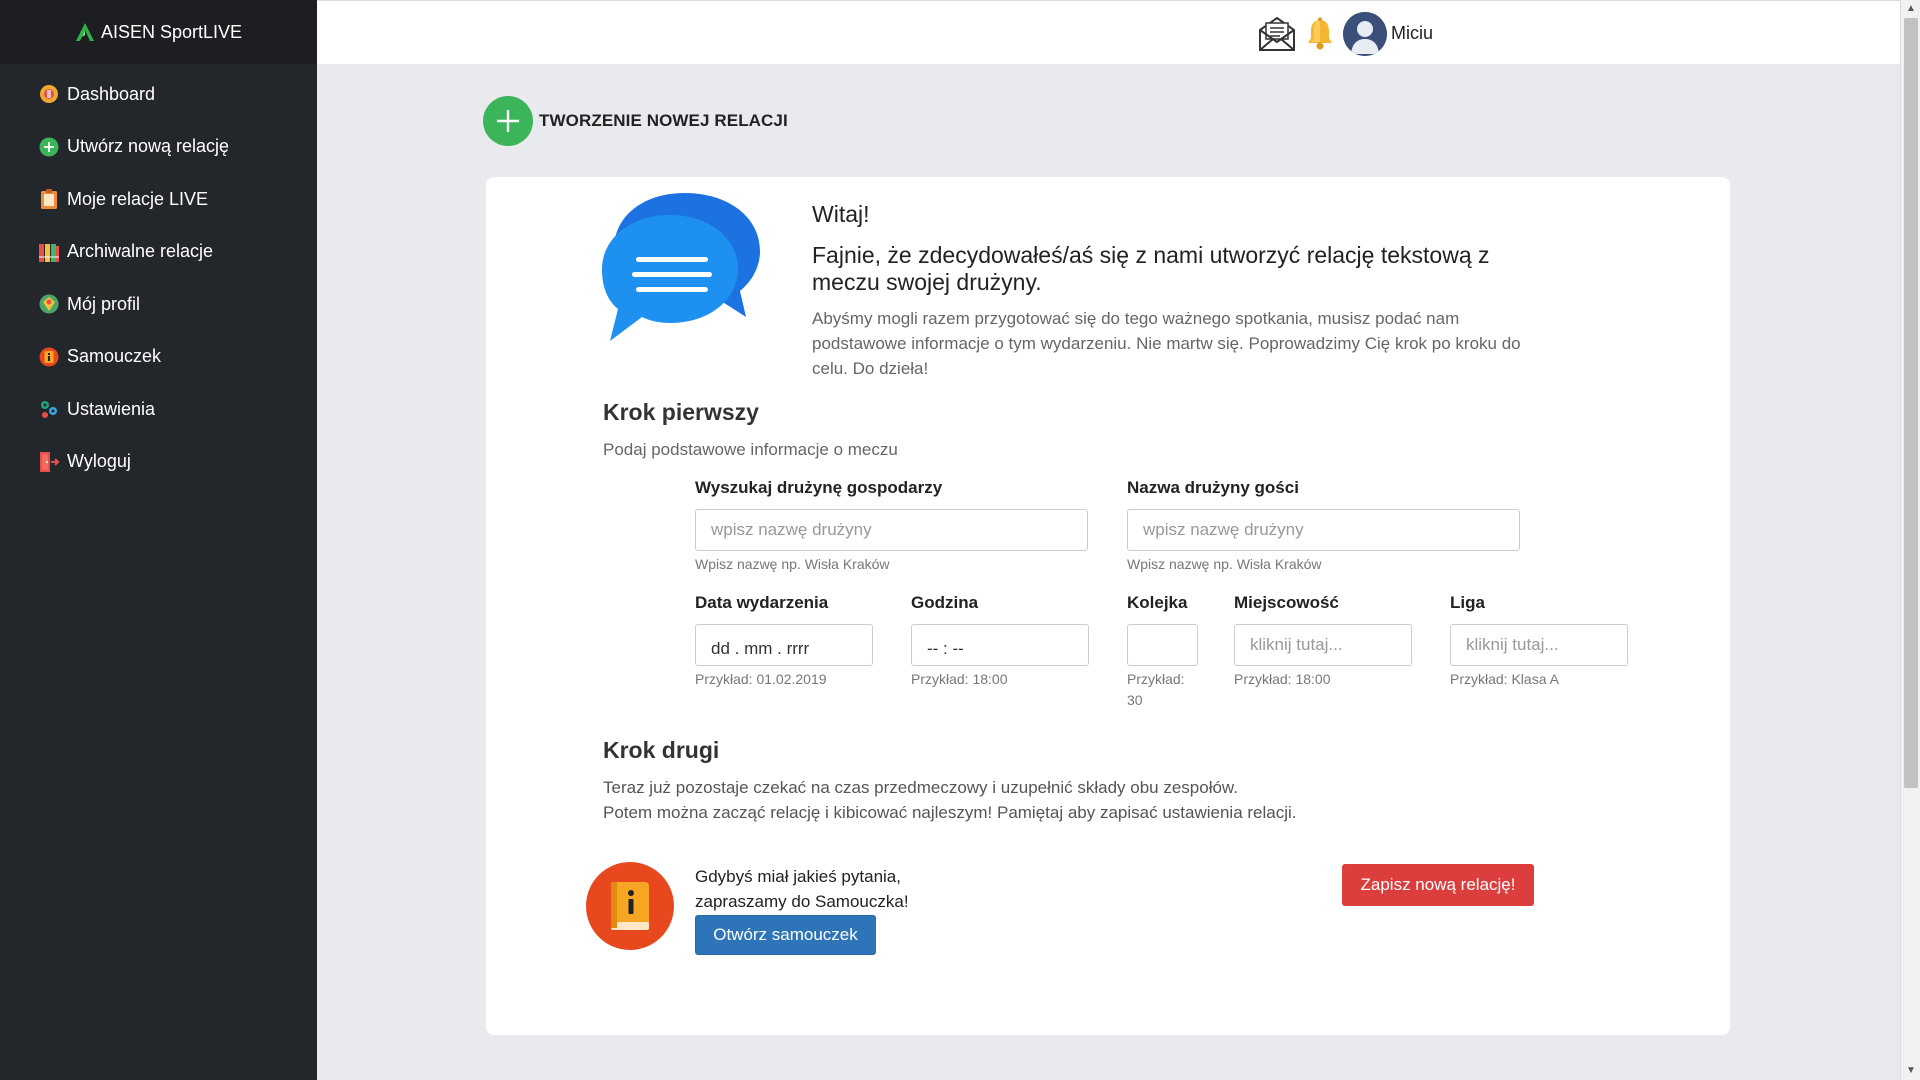 The height and width of the screenshot is (1080, 1920). I want to click on time-field: Godzina -- : -- Przykład: 18:00, so click(1000, 641).